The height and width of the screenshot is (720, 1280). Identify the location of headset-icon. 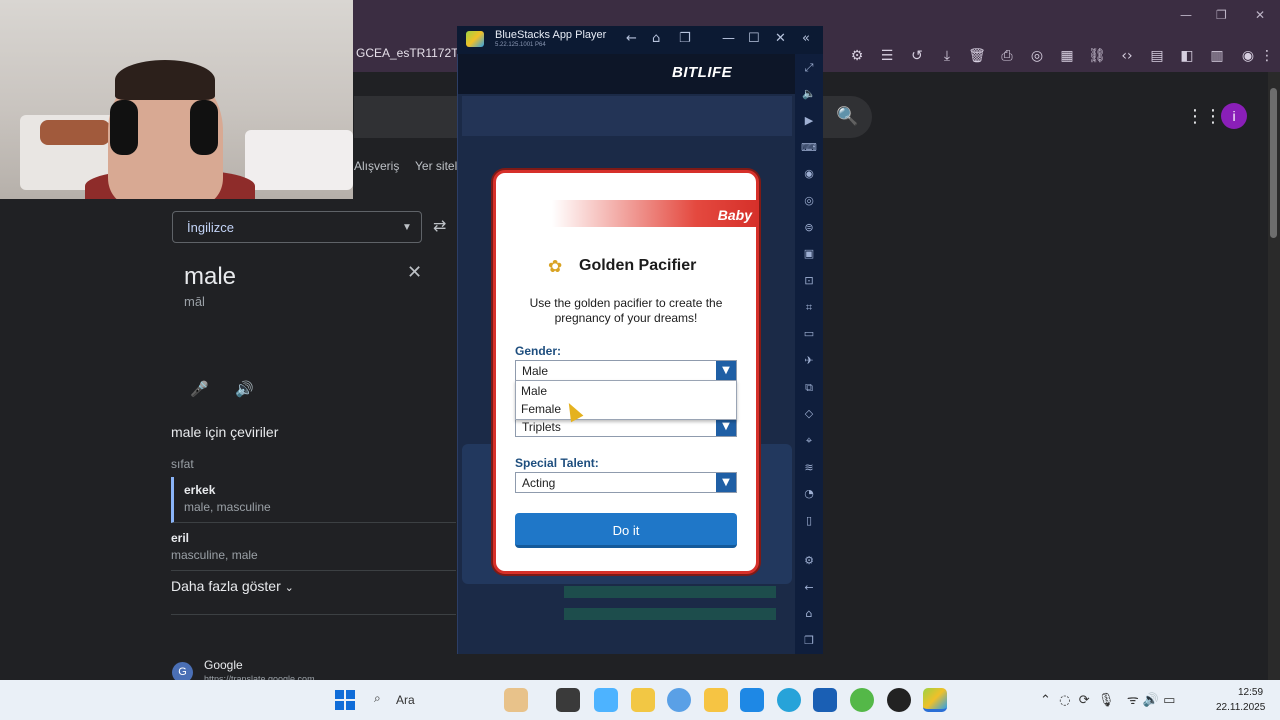
(124, 127).